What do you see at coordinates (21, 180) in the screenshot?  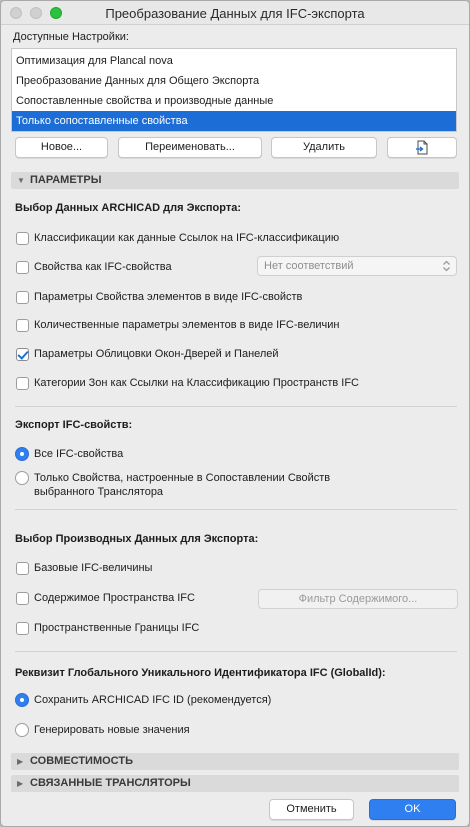 I see `chevron-down-icon: ▼` at bounding box center [21, 180].